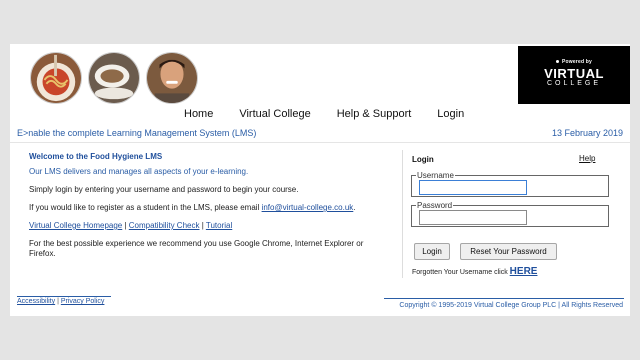  What do you see at coordinates (198, 114) in the screenshot?
I see `nav-home: Home` at bounding box center [198, 114].